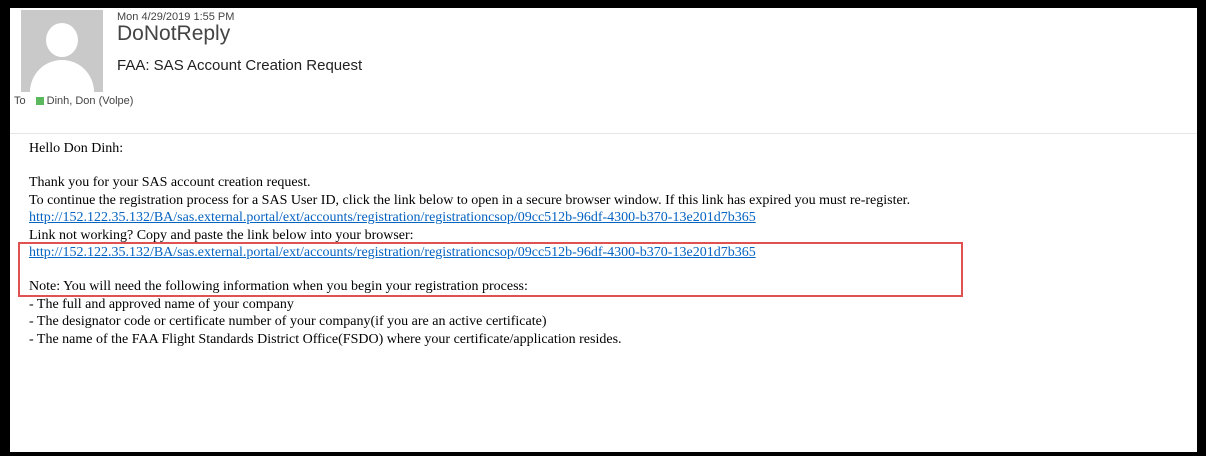  What do you see at coordinates (490, 269) in the screenshot?
I see `link-highlight-box` at bounding box center [490, 269].